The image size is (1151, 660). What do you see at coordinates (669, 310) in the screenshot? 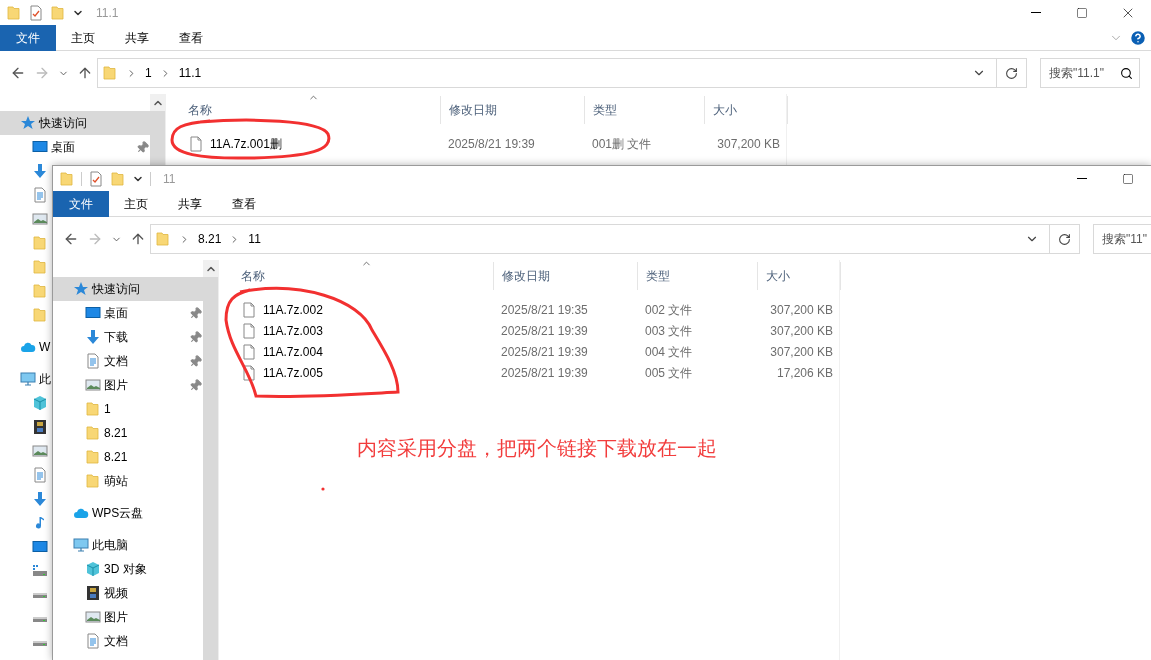
I see `table-cell-text: 002 文件` at bounding box center [669, 310].